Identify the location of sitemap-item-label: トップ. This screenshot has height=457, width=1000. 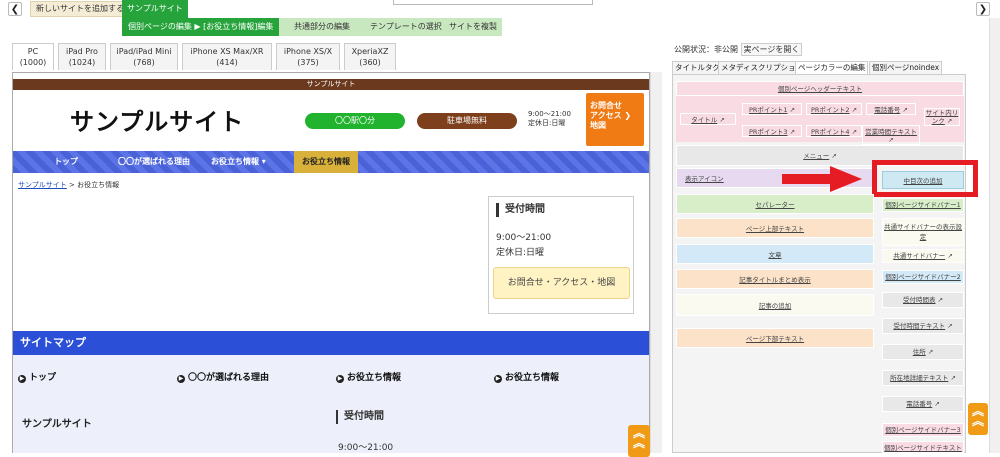
(43, 378).